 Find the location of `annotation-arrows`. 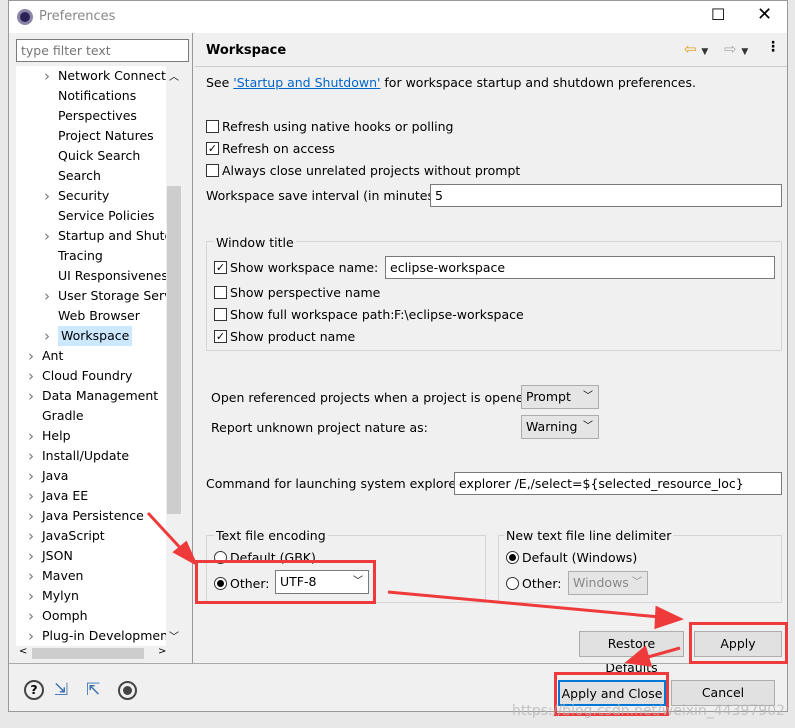

annotation-arrows is located at coordinates (415, 589).